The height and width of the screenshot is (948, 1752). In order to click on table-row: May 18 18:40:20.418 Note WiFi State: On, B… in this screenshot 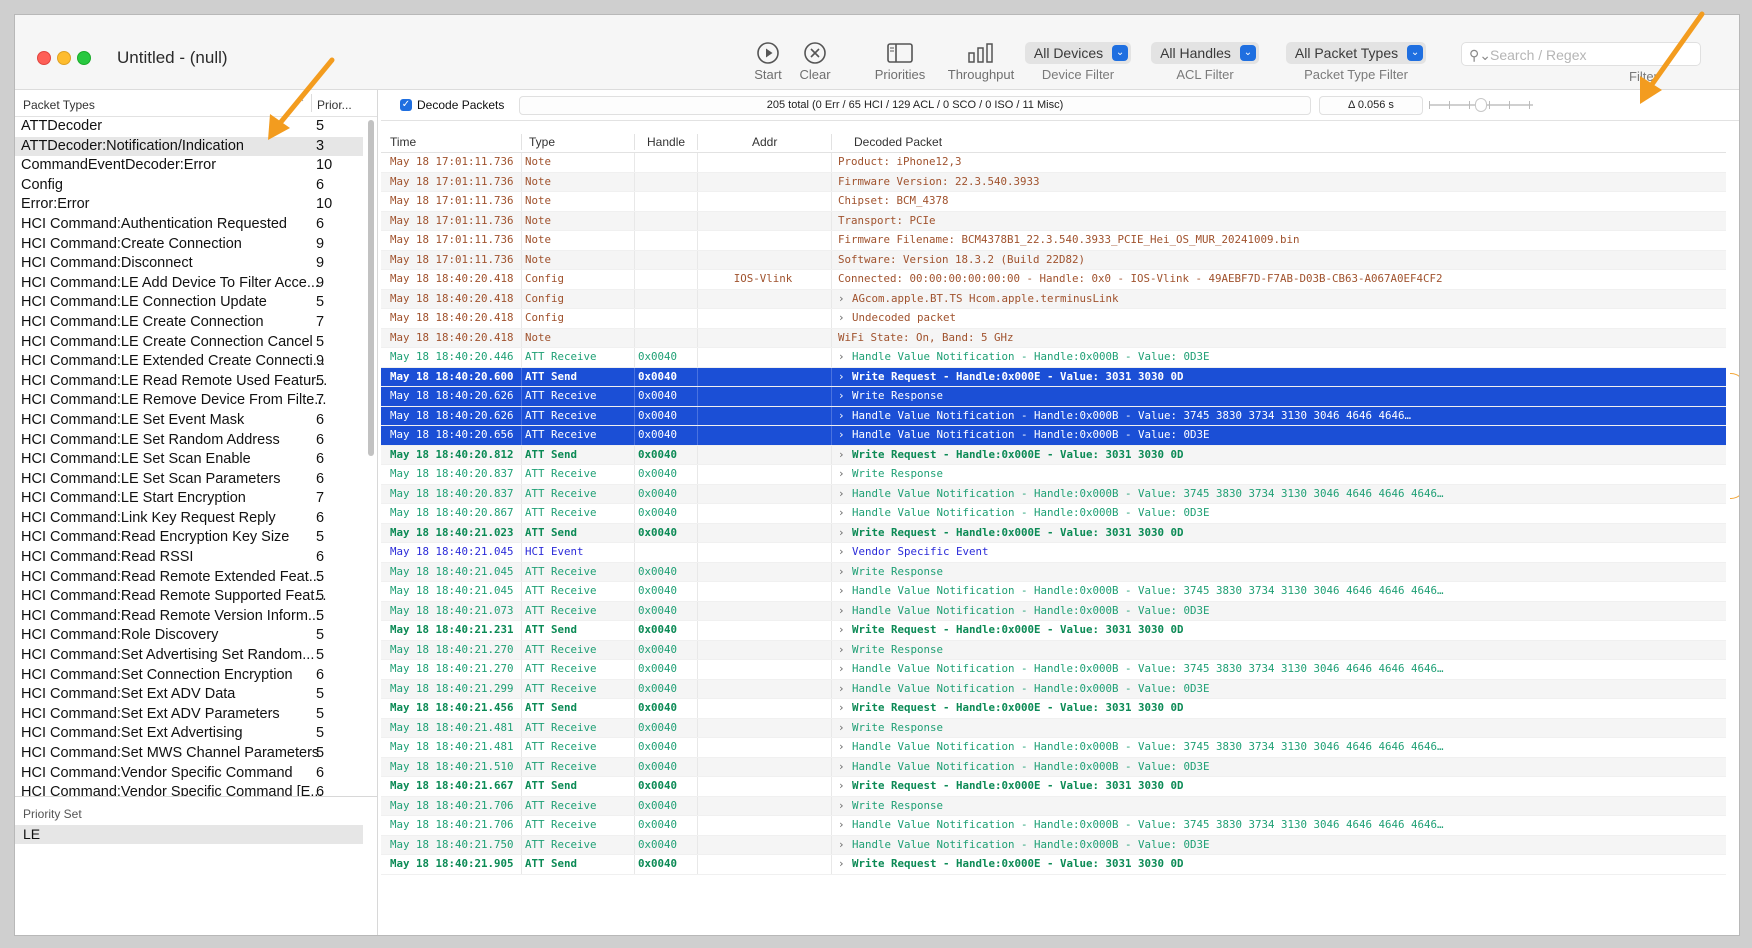, I will do `click(1053, 338)`.